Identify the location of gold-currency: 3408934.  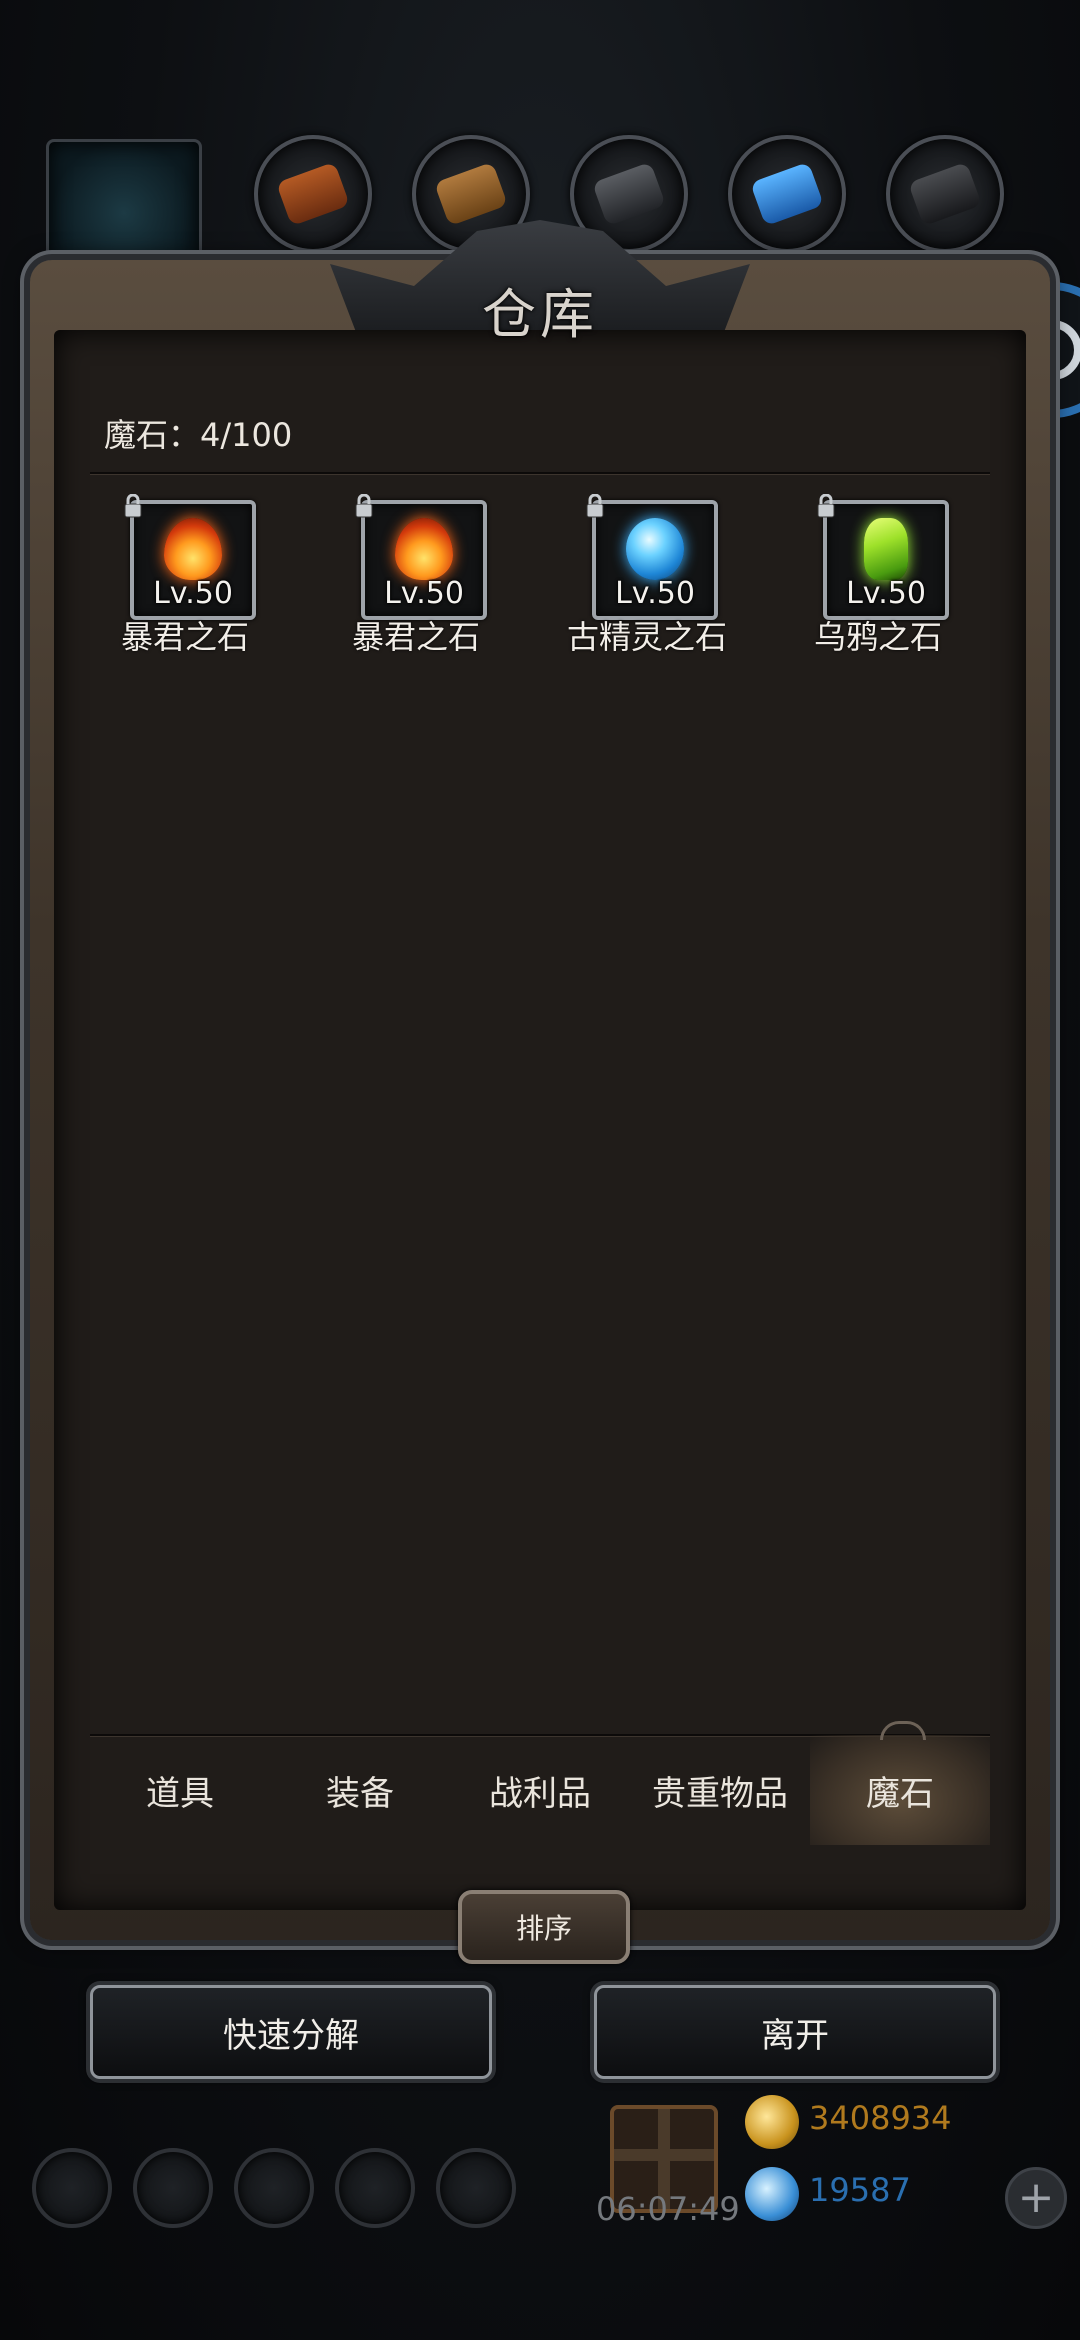
(895, 2122).